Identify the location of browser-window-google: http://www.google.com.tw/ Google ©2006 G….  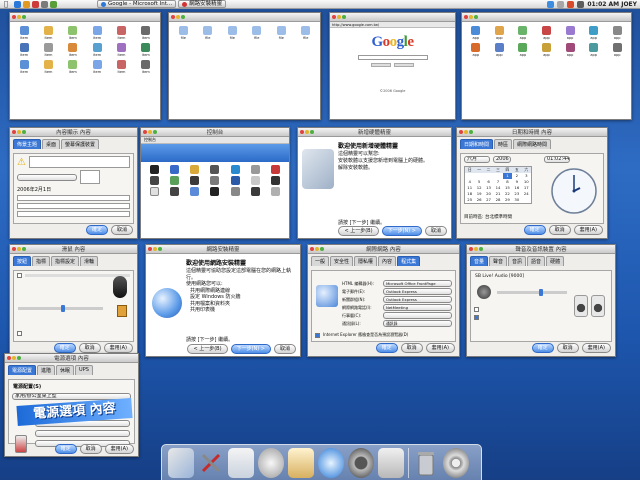
(392, 66).